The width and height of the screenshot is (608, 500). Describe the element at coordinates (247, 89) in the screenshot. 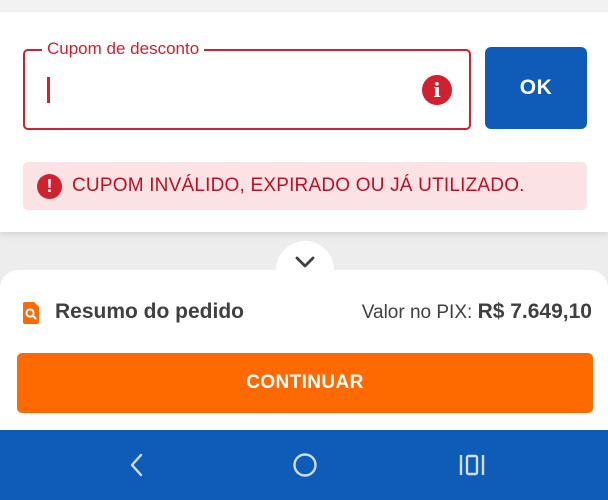

I see `coupon-input: i` at that location.